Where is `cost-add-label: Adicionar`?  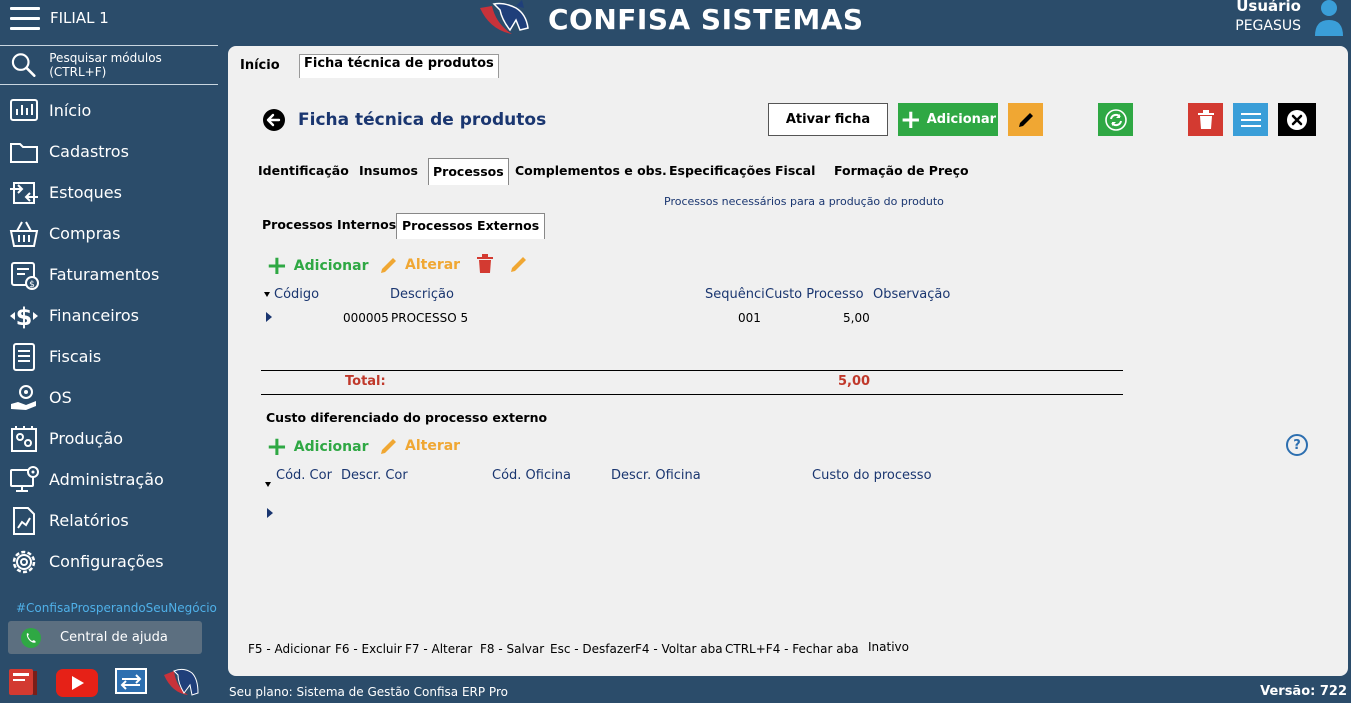 cost-add-label: Adicionar is located at coordinates (331, 447).